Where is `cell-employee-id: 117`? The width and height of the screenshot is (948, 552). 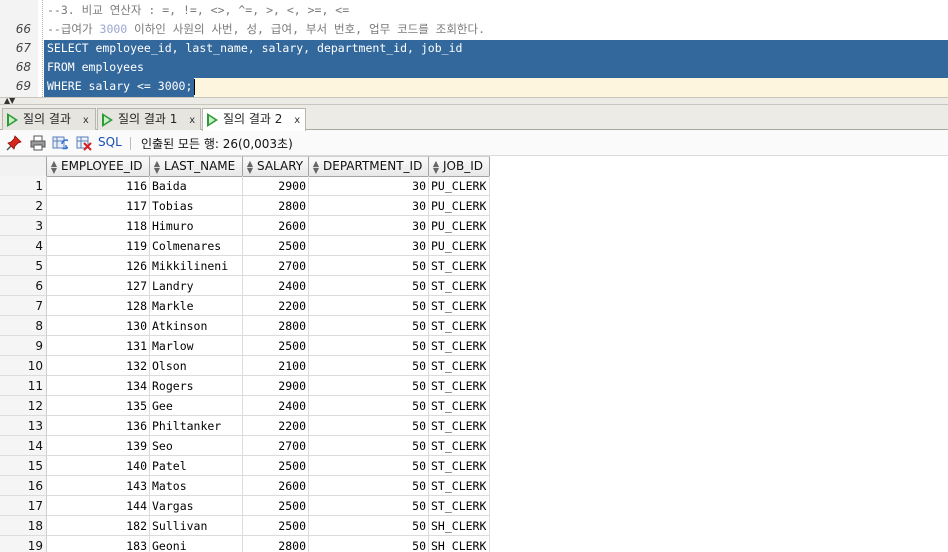
cell-employee-id: 117 is located at coordinates (98, 206).